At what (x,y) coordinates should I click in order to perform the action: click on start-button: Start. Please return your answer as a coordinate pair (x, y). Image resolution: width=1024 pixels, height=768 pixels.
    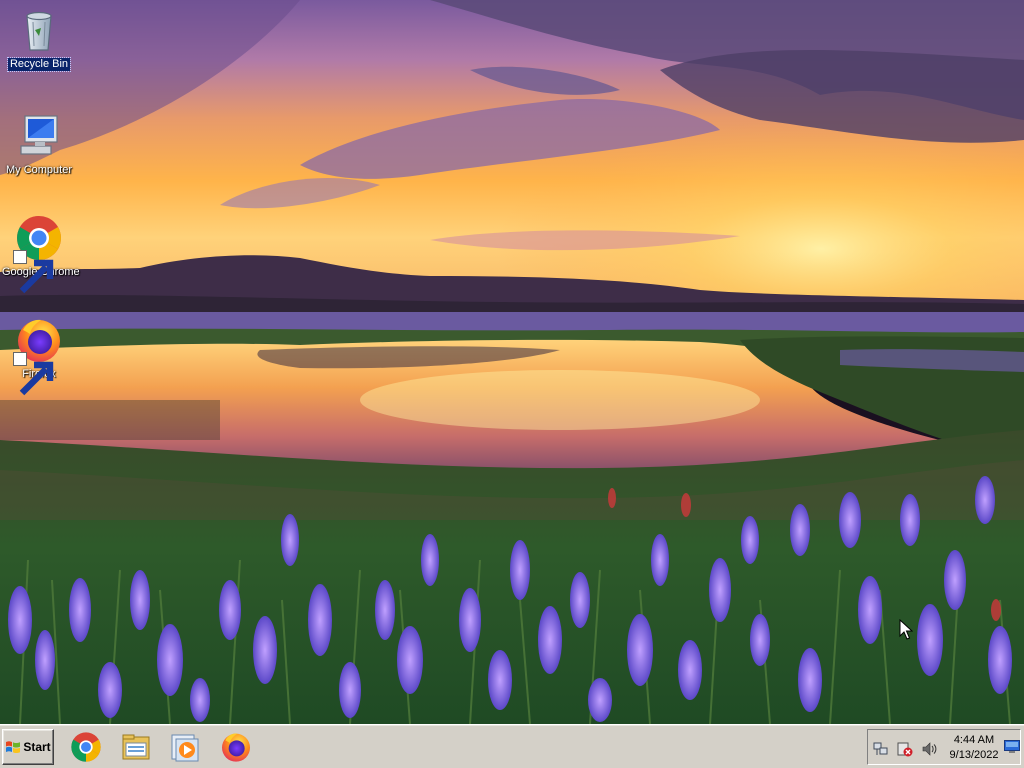
    Looking at the image, I should click on (28, 747).